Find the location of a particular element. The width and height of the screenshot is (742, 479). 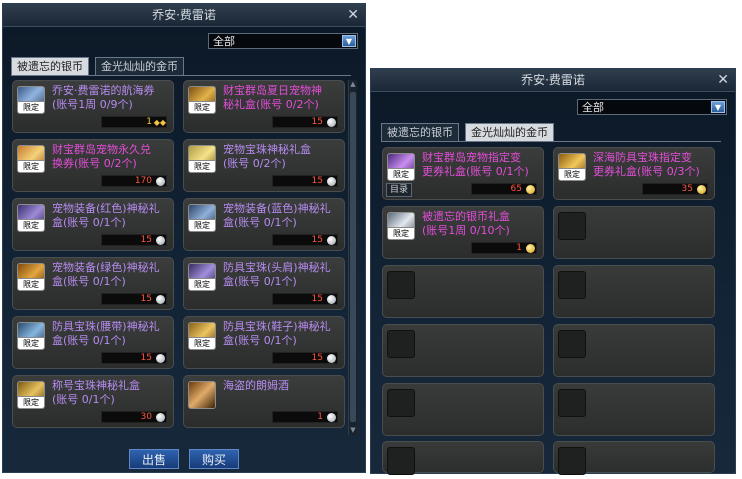

price-field: 30 is located at coordinates (134, 417).